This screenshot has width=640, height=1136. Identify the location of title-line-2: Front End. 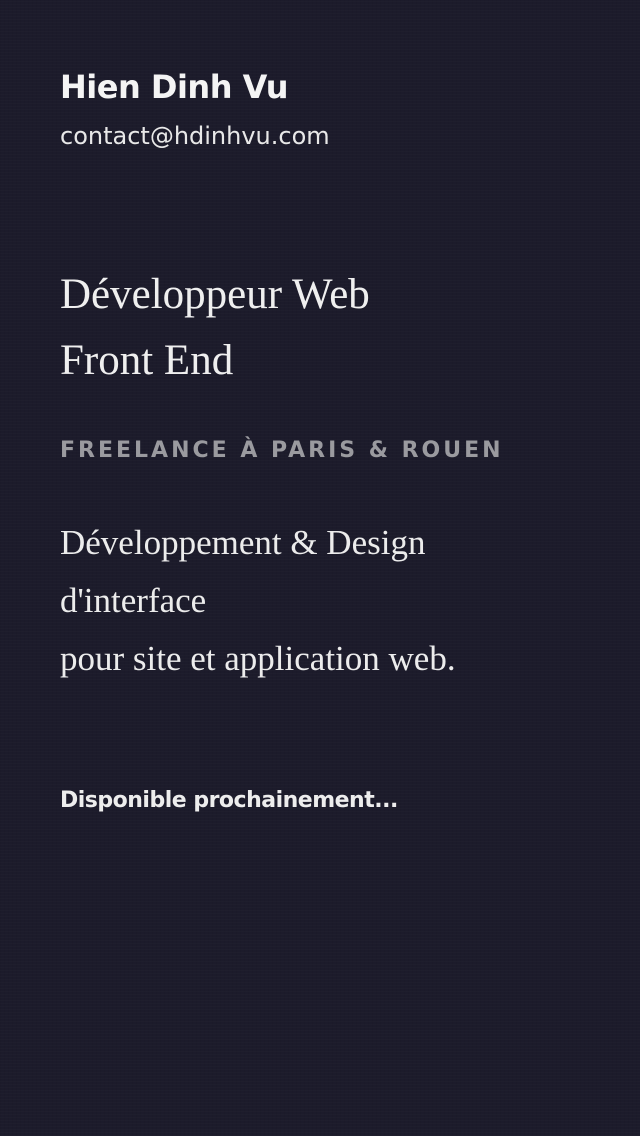
(147, 360).